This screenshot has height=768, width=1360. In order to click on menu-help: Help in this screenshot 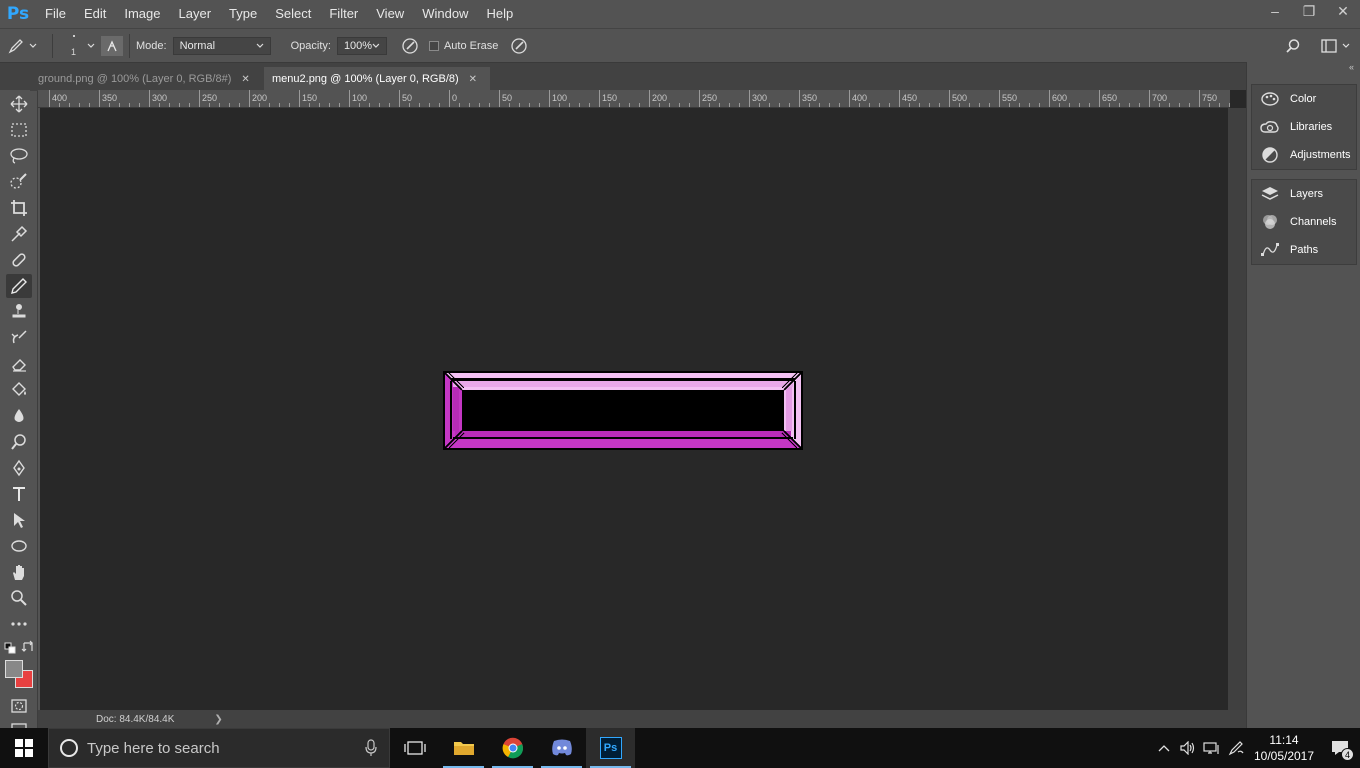, I will do `click(499, 14)`.